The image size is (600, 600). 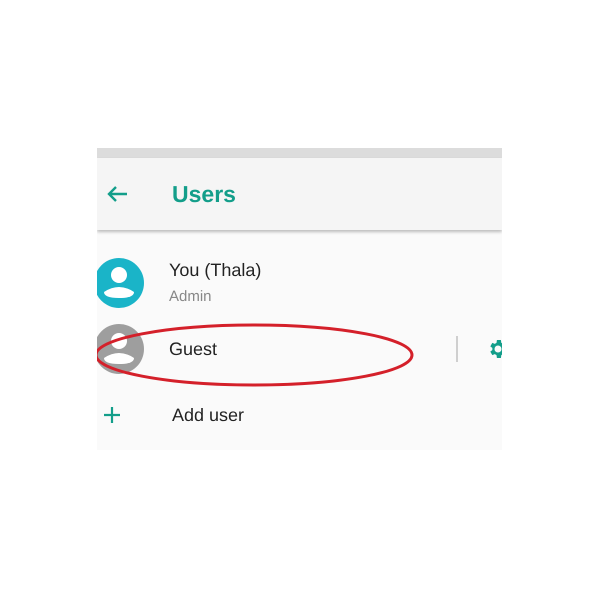 What do you see at coordinates (299, 415) in the screenshot?
I see `add-user-row: Add user` at bounding box center [299, 415].